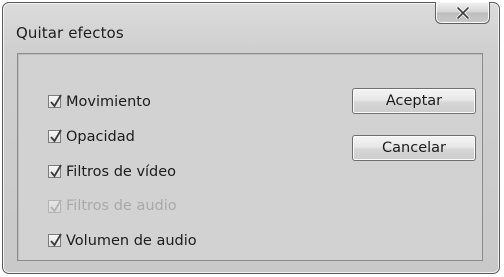 Image resolution: width=504 pixels, height=277 pixels. Describe the element at coordinates (414, 148) in the screenshot. I see `cancel-button: Cancelar` at that location.